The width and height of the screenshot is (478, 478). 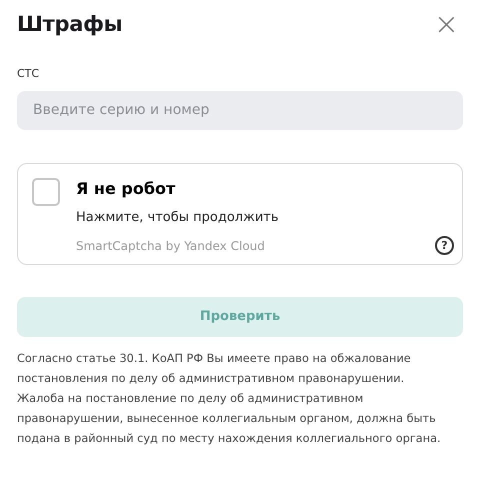 What do you see at coordinates (46, 192) in the screenshot?
I see `checkbox` at bounding box center [46, 192].